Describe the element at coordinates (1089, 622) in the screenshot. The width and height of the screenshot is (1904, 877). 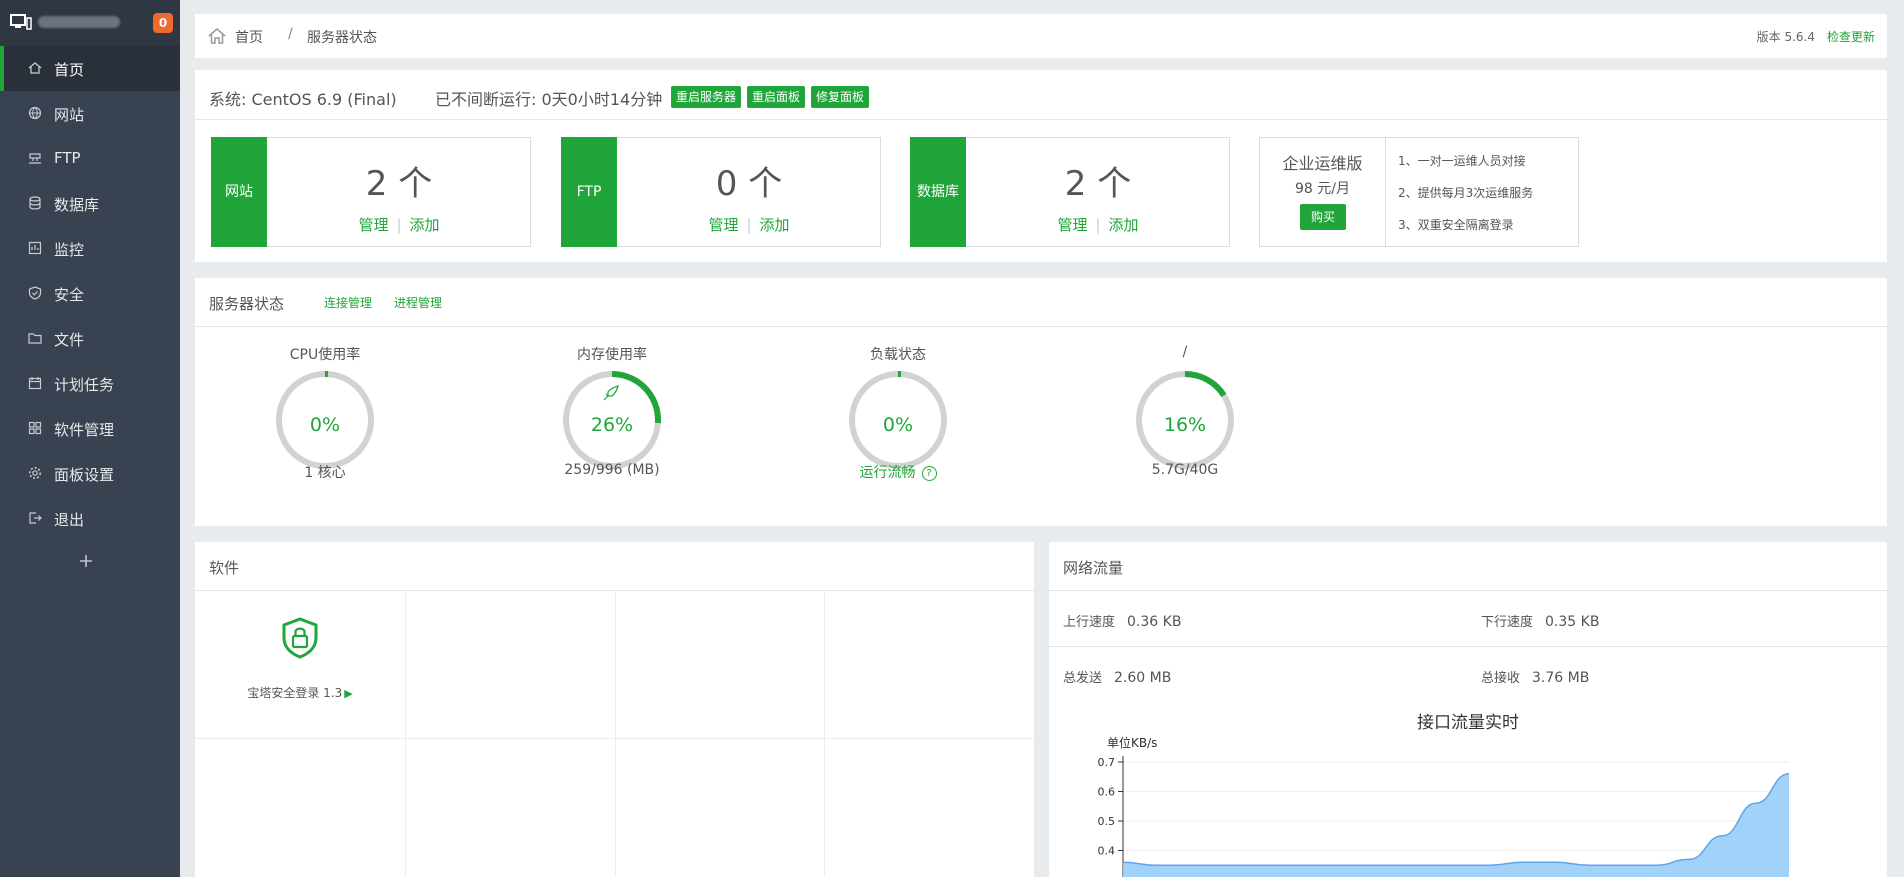
I see `upload-speed-label: 上行速度` at that location.